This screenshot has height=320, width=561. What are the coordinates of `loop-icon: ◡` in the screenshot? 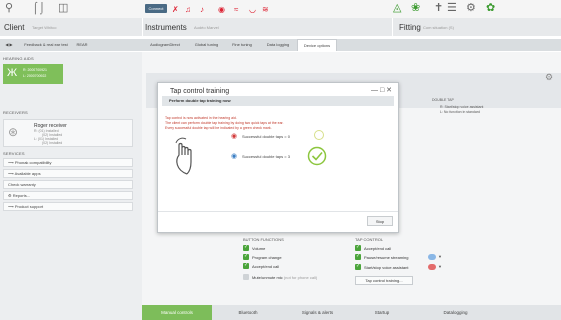 It's located at (252, 10).